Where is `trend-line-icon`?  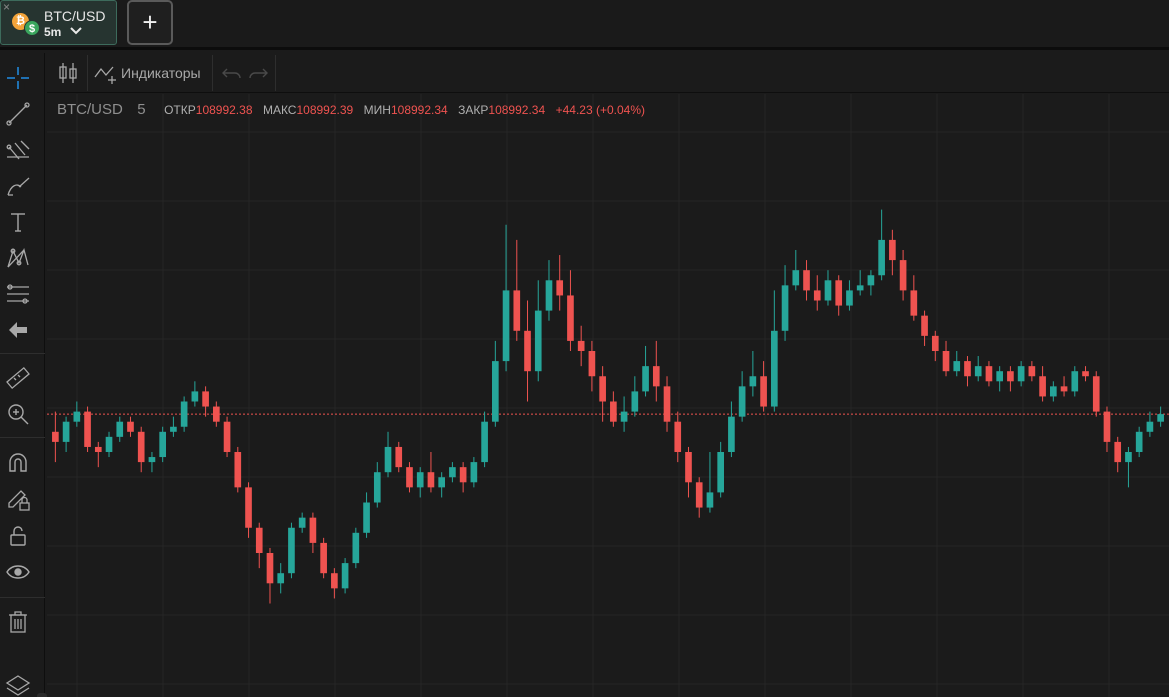 trend-line-icon is located at coordinates (18, 114).